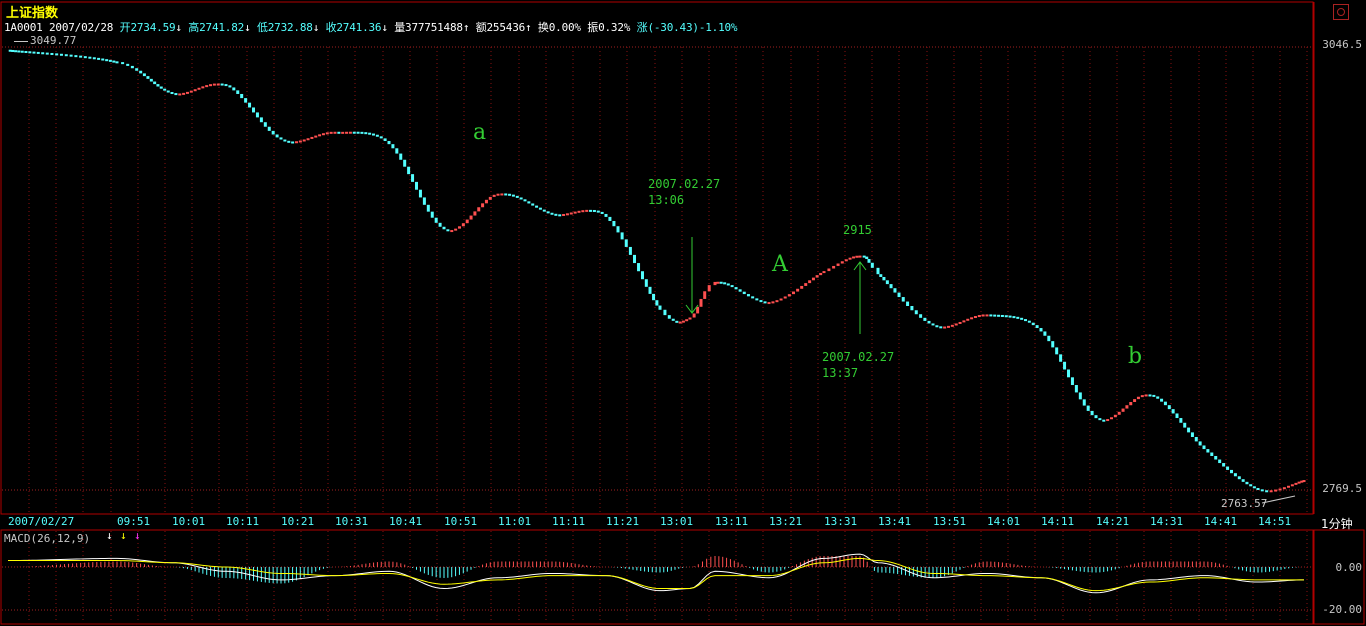  What do you see at coordinates (732, 521) in the screenshot?
I see `time-tick: 13:11` at bounding box center [732, 521].